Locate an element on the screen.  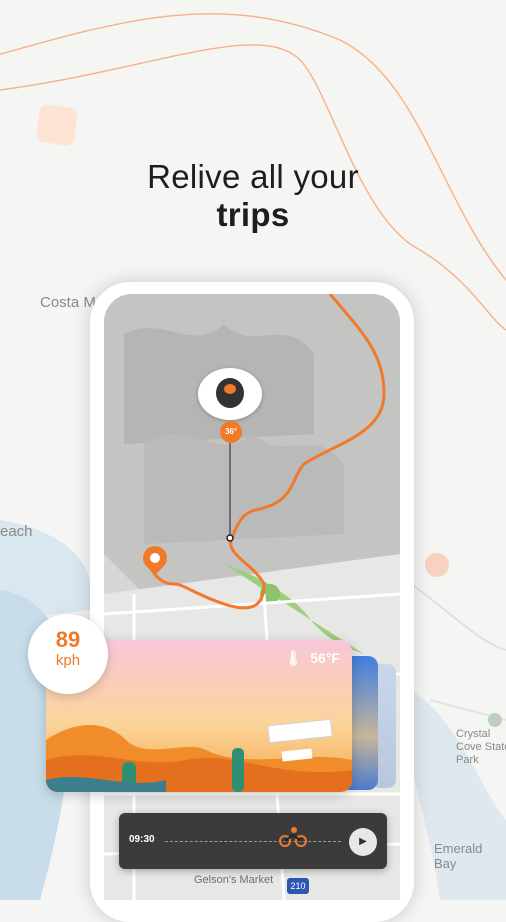
rider-progress-icon is located at coordinates (293, 836).